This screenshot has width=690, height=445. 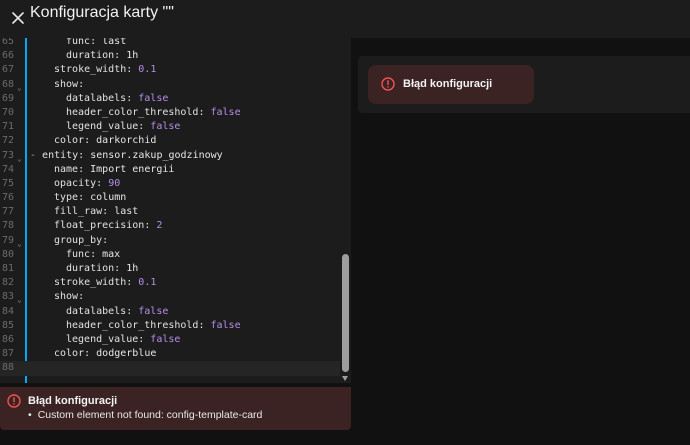 What do you see at coordinates (84, 240) in the screenshot?
I see `code-text: group_by:` at bounding box center [84, 240].